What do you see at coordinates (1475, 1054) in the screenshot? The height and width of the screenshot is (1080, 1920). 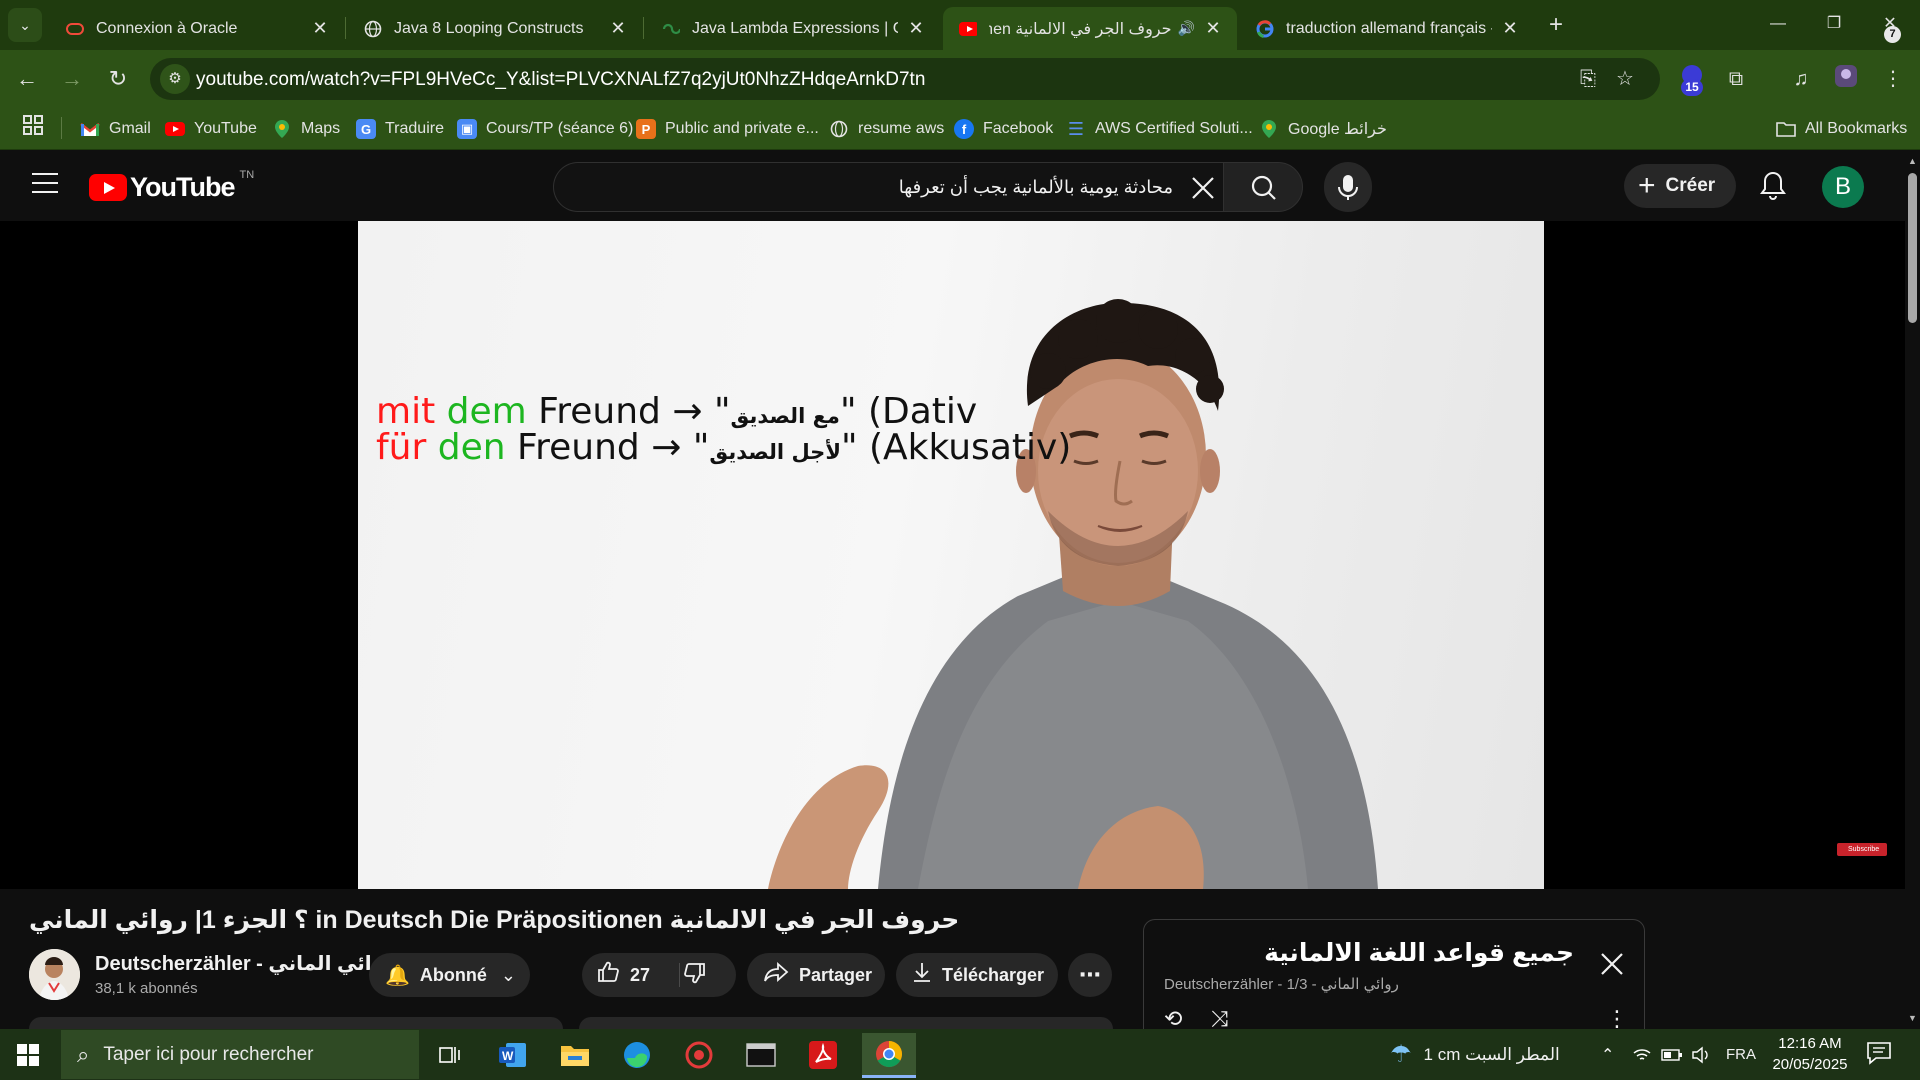 I see `weather-widget: ☂ 1 cm المطر السبت` at bounding box center [1475, 1054].